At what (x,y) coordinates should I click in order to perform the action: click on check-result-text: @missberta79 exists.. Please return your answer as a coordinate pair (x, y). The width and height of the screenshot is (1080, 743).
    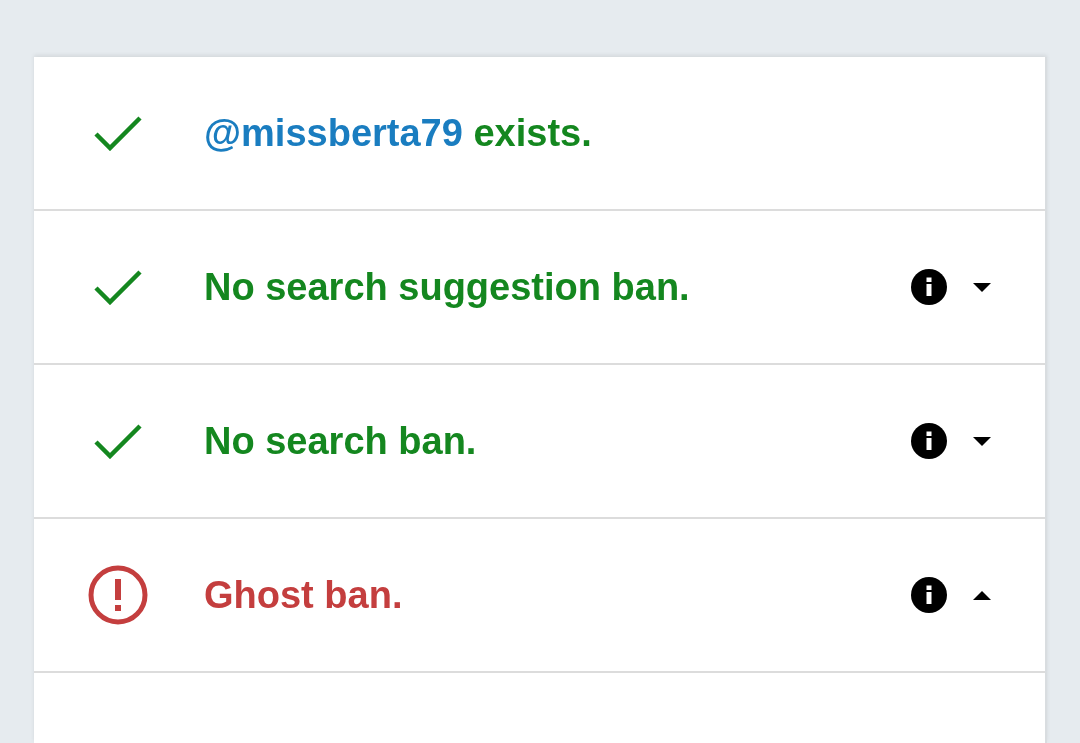
    Looking at the image, I should click on (398, 132).